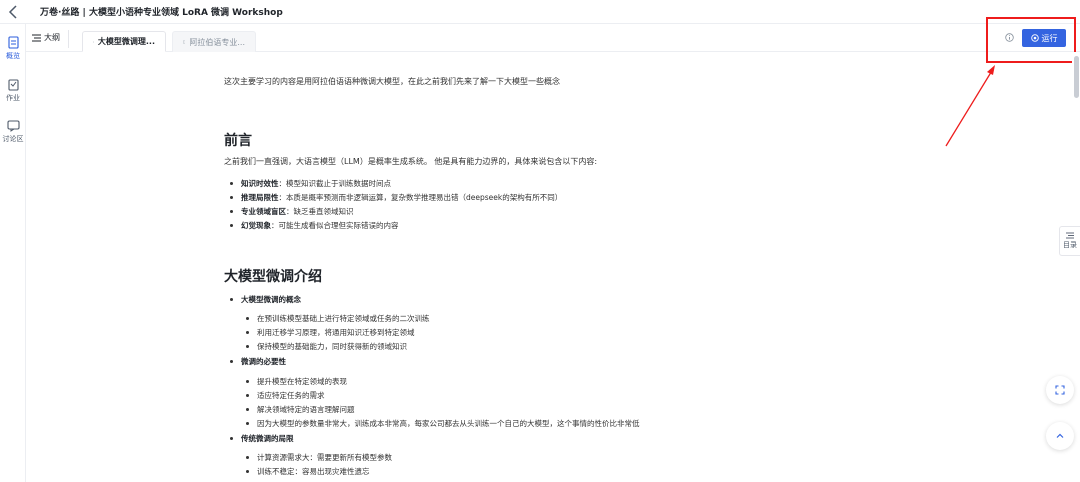  Describe the element at coordinates (330, 332) in the screenshot. I see `list-item: 利用迁移学习原理，将通用知识迁移到特定领域` at that location.